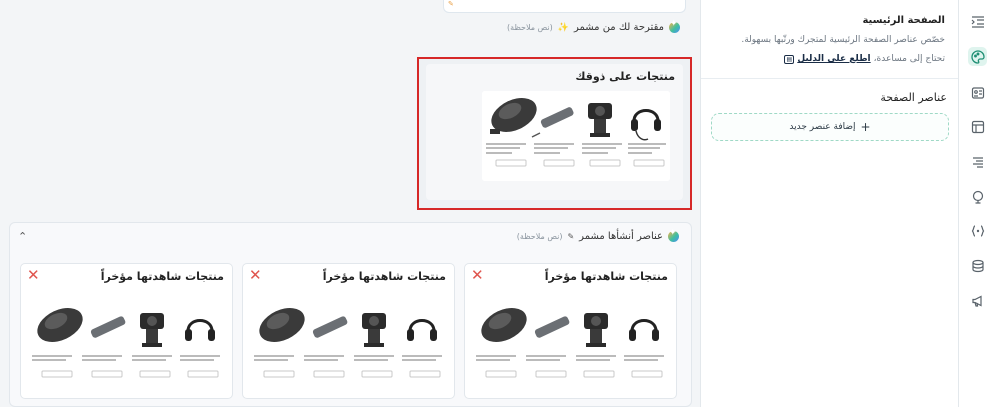 The image size is (995, 407). Describe the element at coordinates (977, 21) in the screenshot. I see `menu-collapse-icon` at that location.